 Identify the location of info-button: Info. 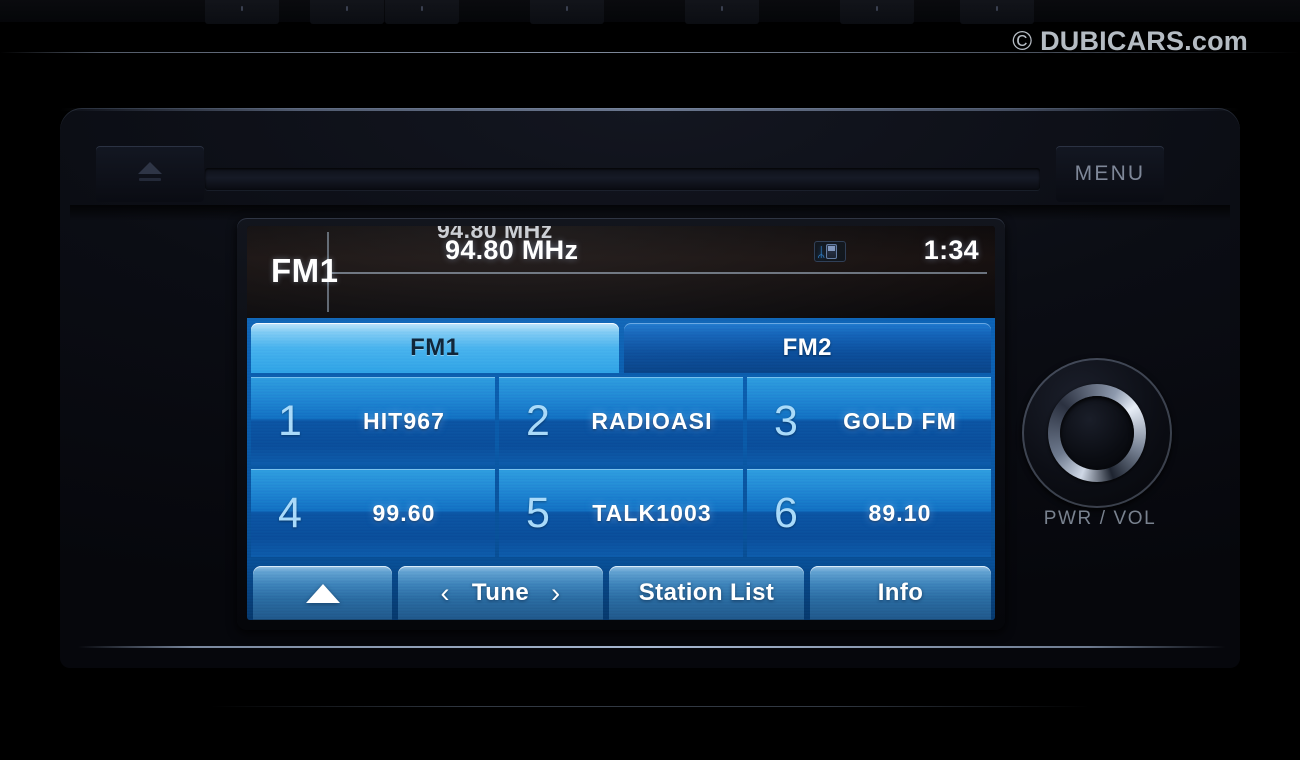
(900, 593).